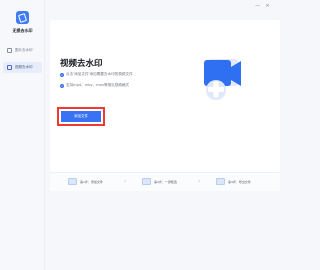  I want to click on feature-bullet: ✓ 支持mp4、mkv、mov等常见视频格式, so click(94, 85).